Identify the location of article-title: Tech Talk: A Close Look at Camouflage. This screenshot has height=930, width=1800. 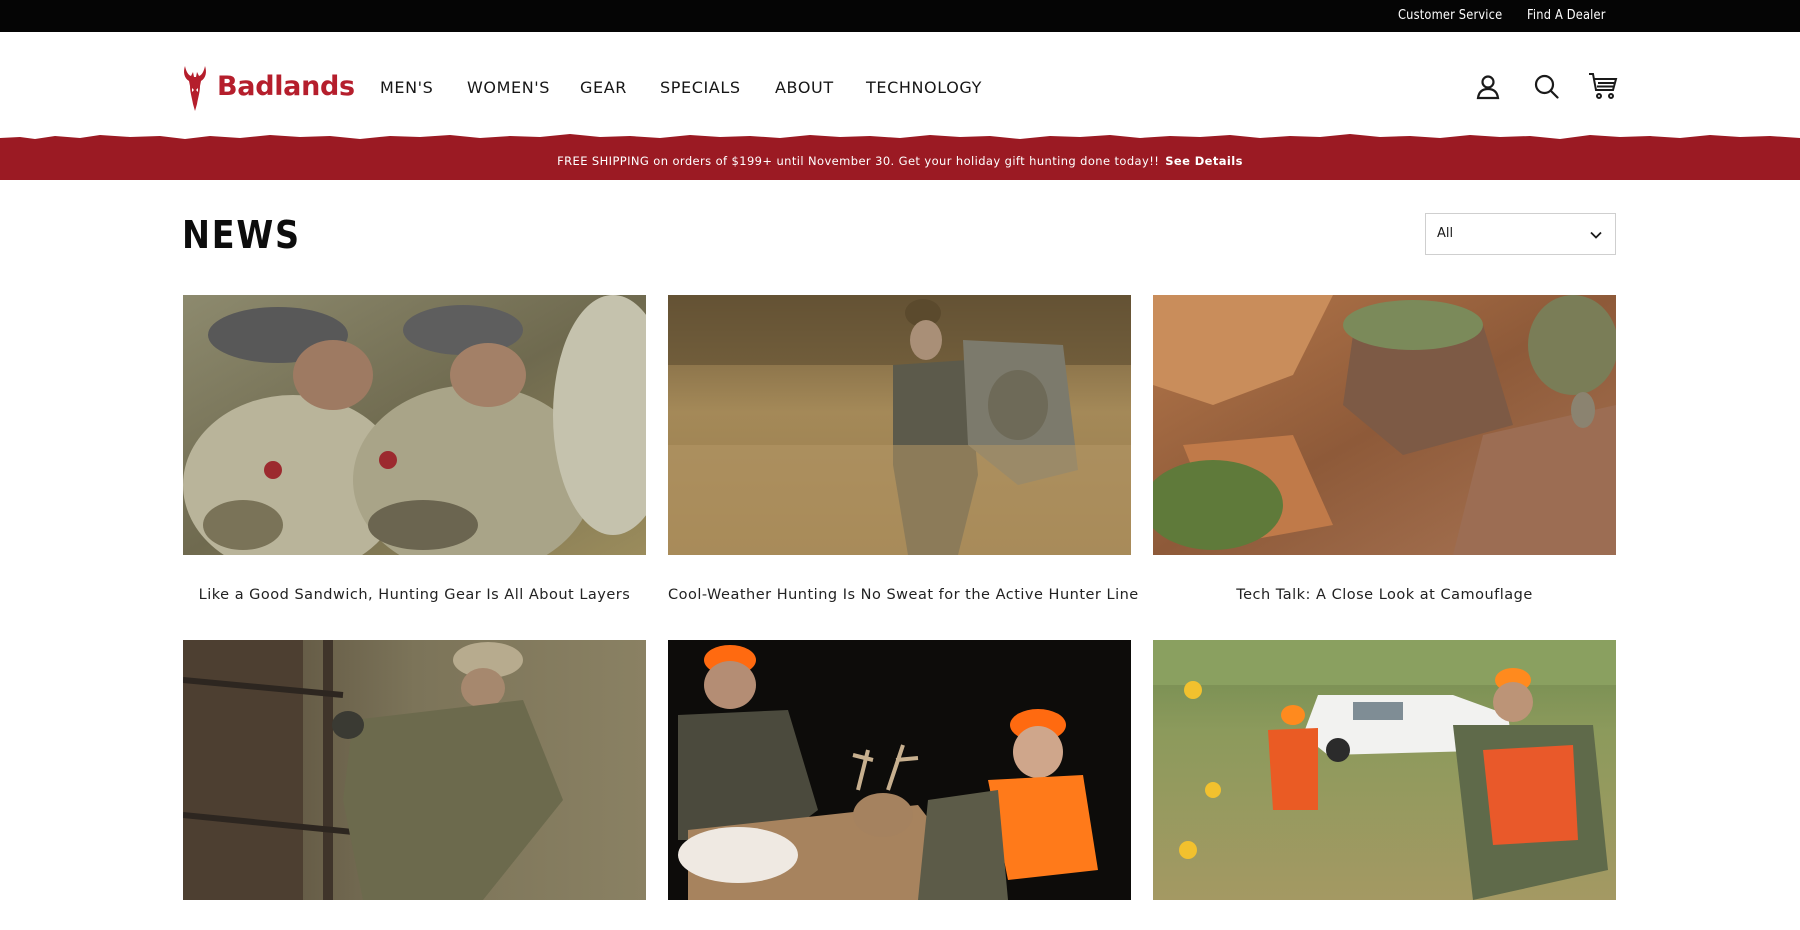
(1384, 595).